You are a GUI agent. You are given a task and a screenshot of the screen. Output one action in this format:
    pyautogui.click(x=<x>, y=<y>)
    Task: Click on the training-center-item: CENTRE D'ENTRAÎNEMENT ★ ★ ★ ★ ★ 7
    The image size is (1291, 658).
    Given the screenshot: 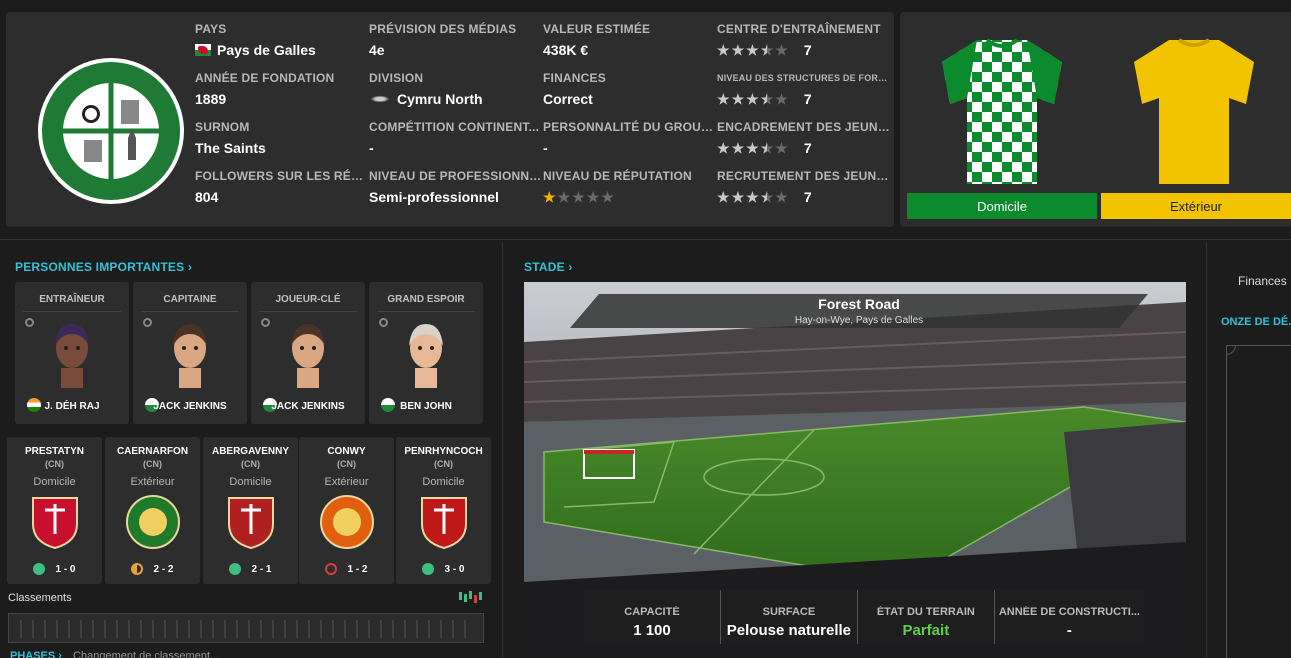 What is the action you would take?
    pyautogui.click(x=804, y=46)
    